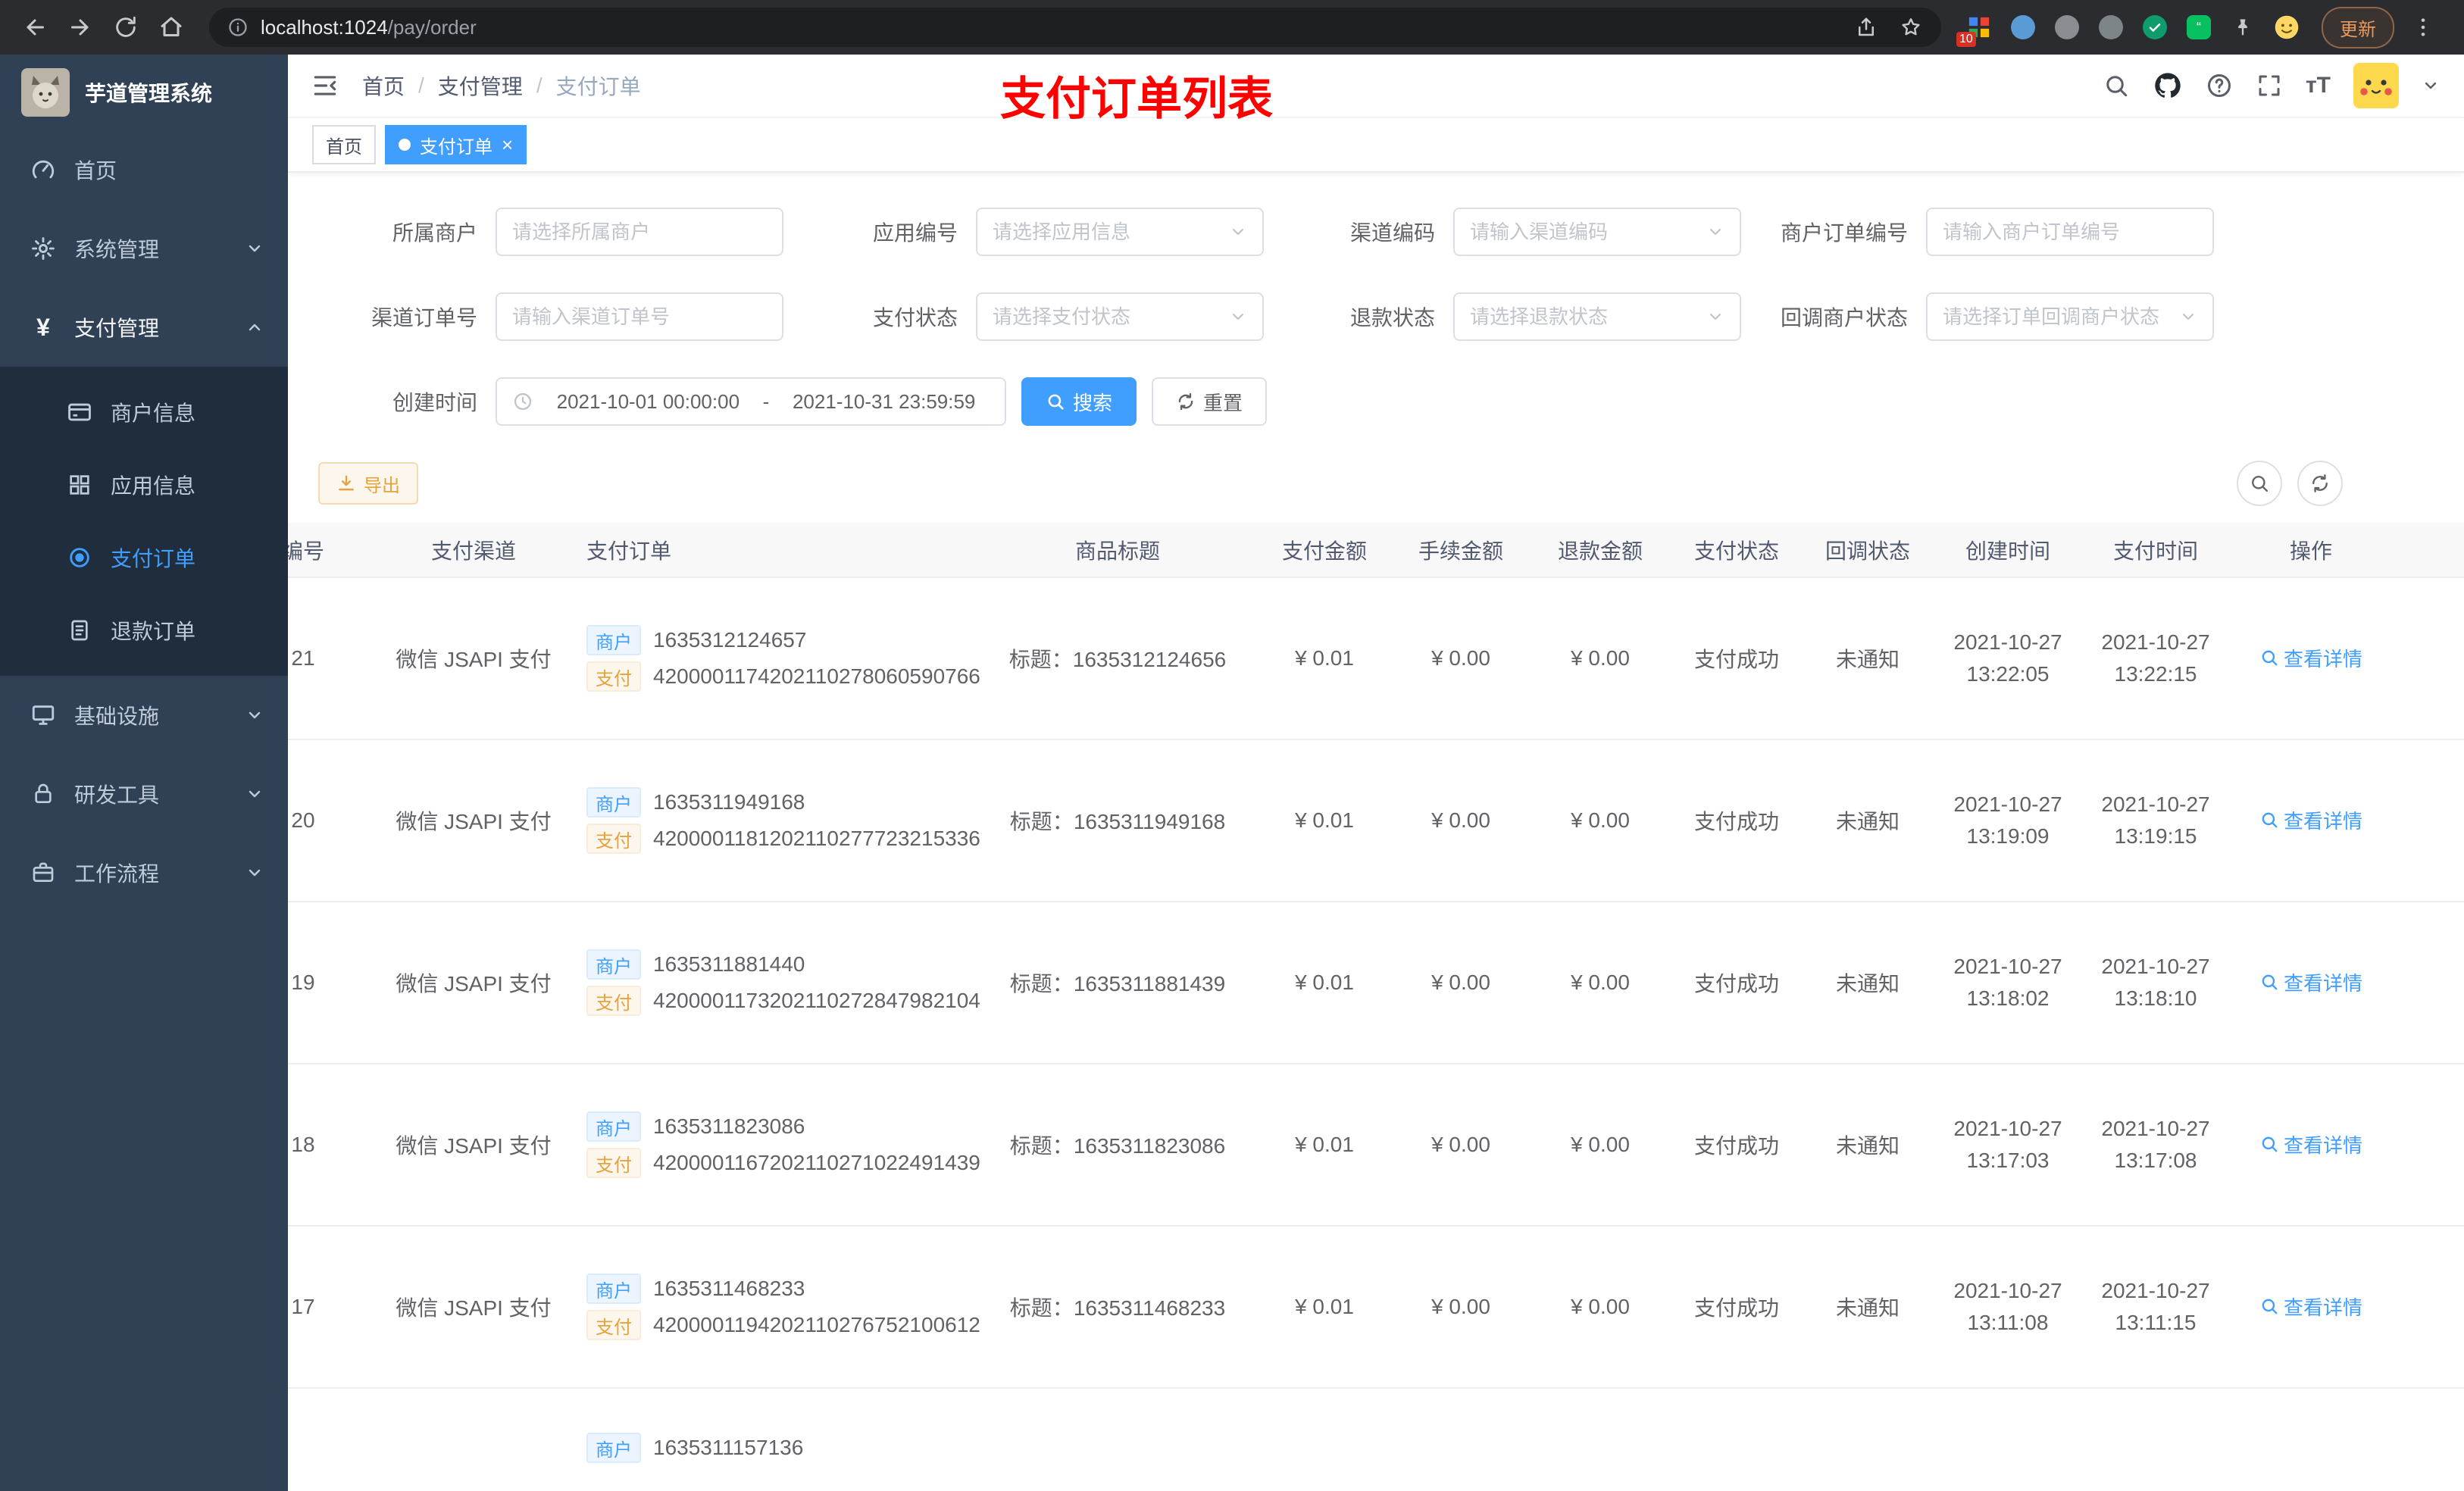  Describe the element at coordinates (2318, 85) in the screenshot. I see `font-size-icon: тT` at that location.